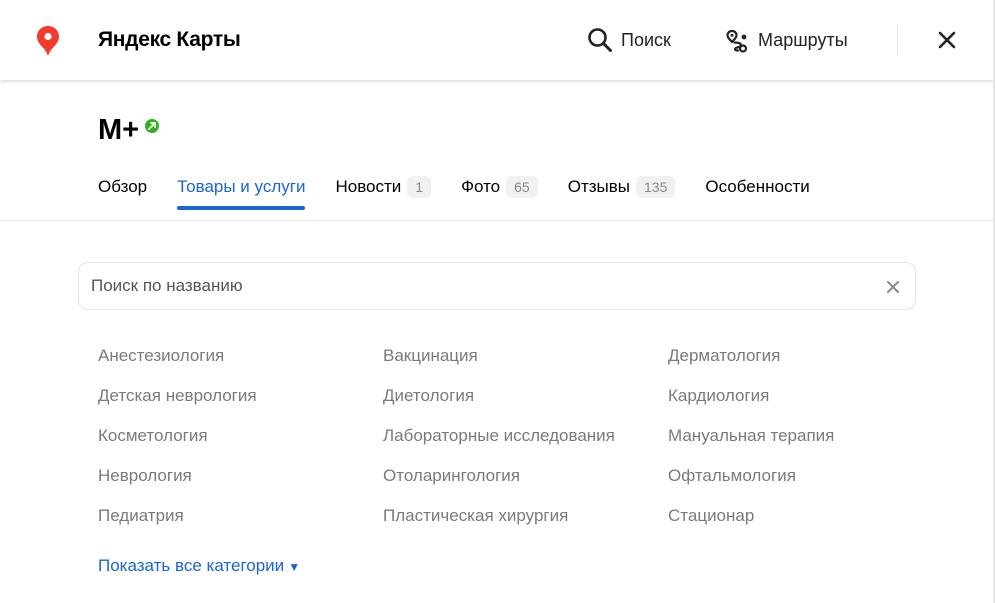 The image size is (995, 603). I want to click on category-link: Анестезиология, so click(161, 356).